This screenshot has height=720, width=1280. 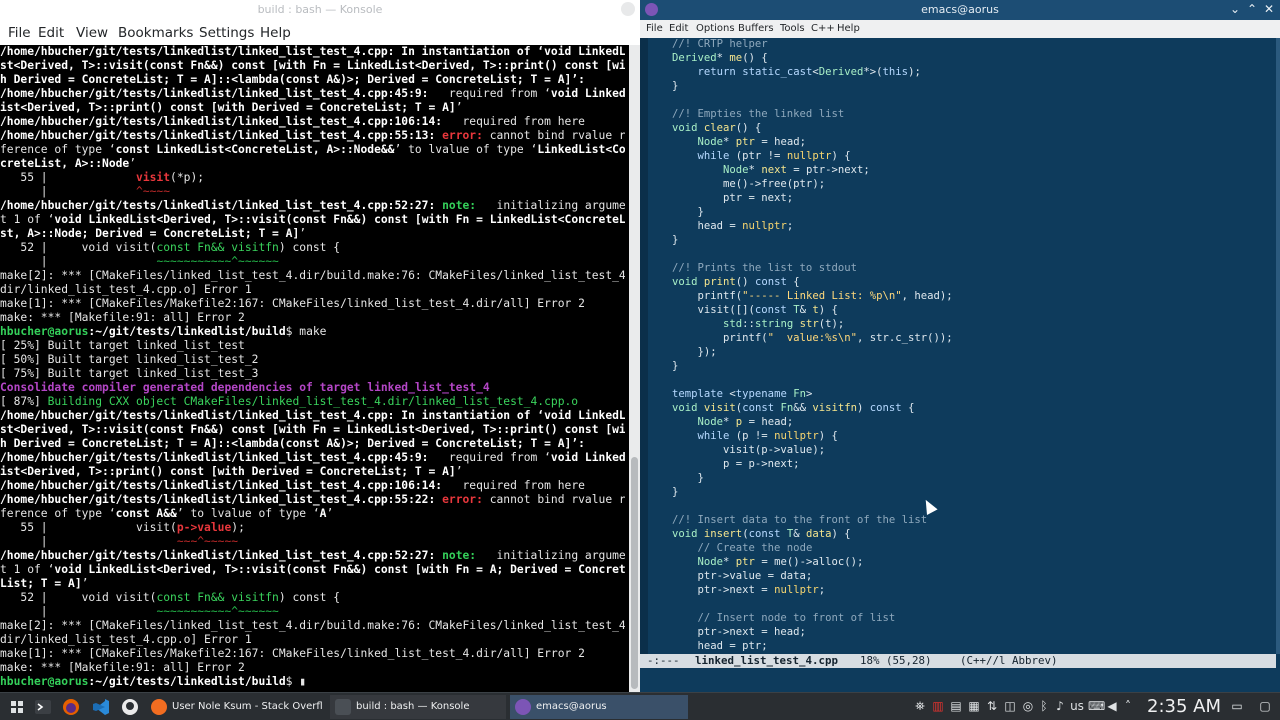 I want to click on code-line: head = nullptr;, so click(x=972, y=226).